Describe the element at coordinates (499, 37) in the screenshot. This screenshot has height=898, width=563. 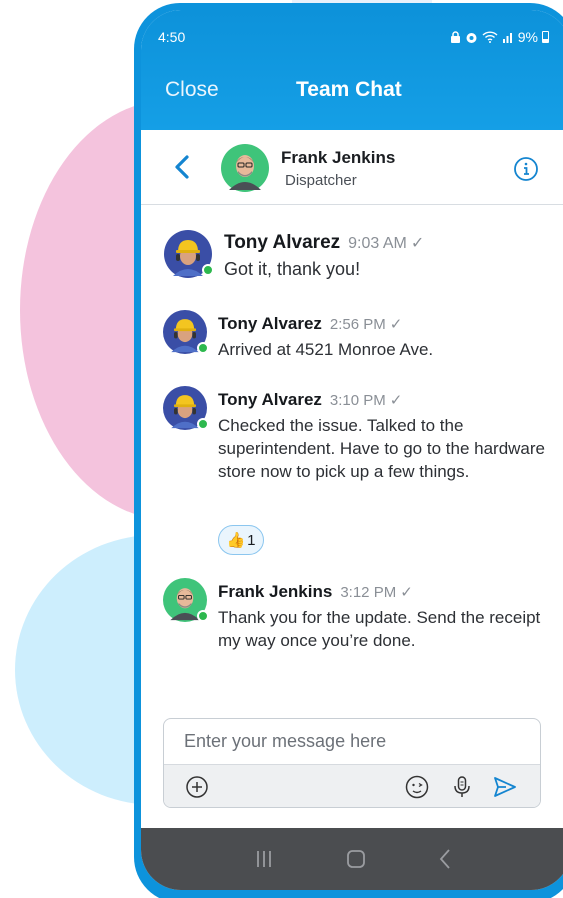
I see `status-icons: 9%` at that location.